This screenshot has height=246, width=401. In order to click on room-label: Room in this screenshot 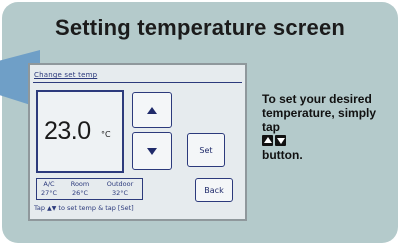, I will do `click(80, 184)`.